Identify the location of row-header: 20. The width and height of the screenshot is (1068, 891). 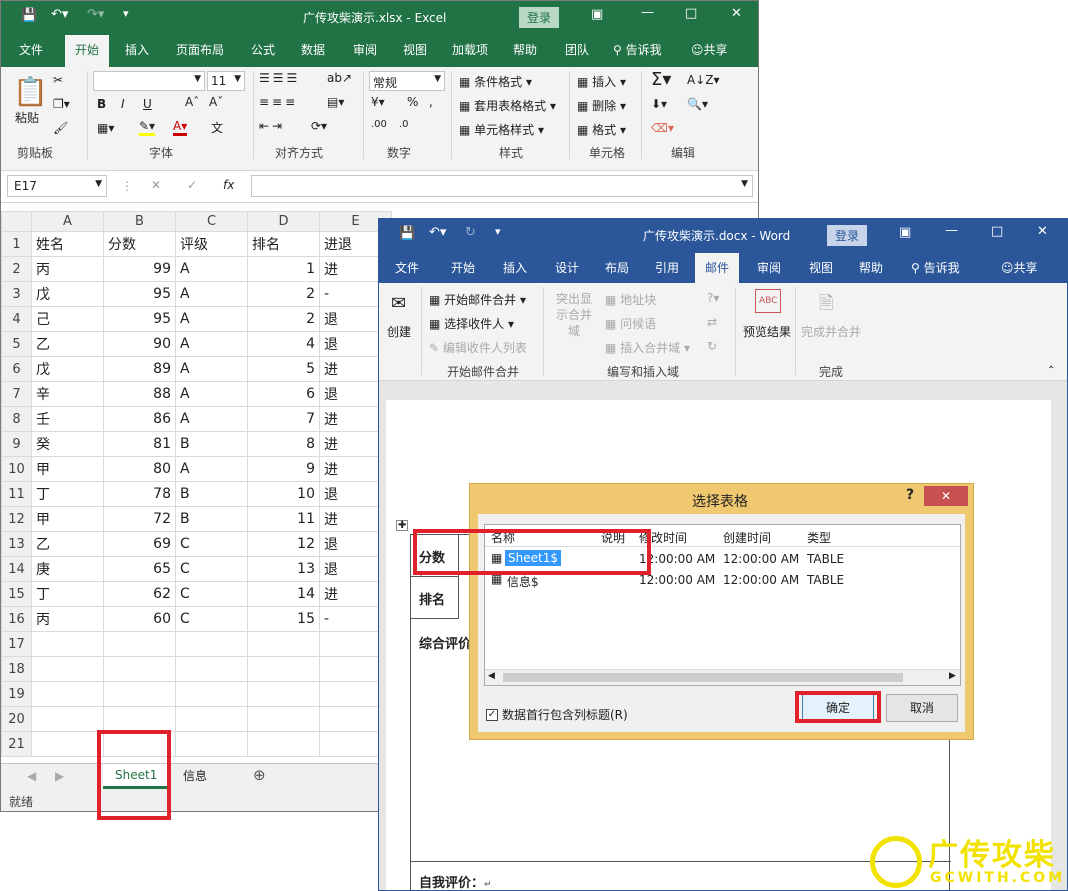
(16, 719).